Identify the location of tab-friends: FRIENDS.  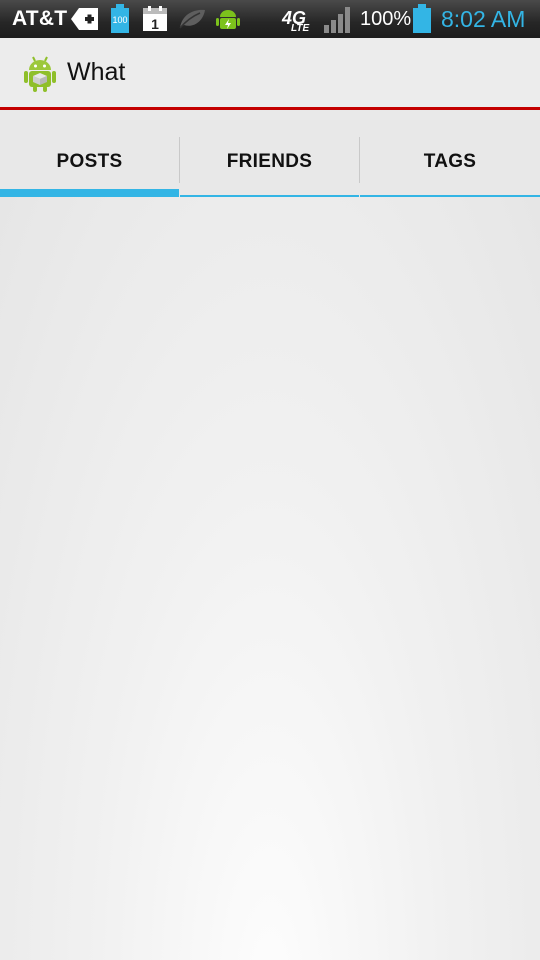
(269, 158).